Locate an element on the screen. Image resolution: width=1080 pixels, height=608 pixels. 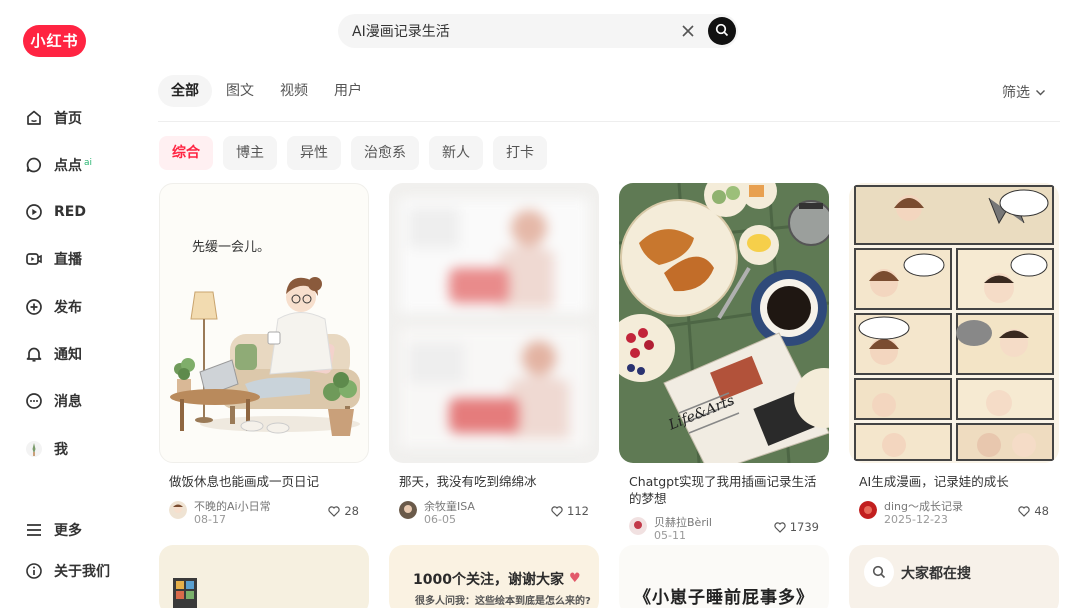
info-icon is located at coordinates (34, 571).